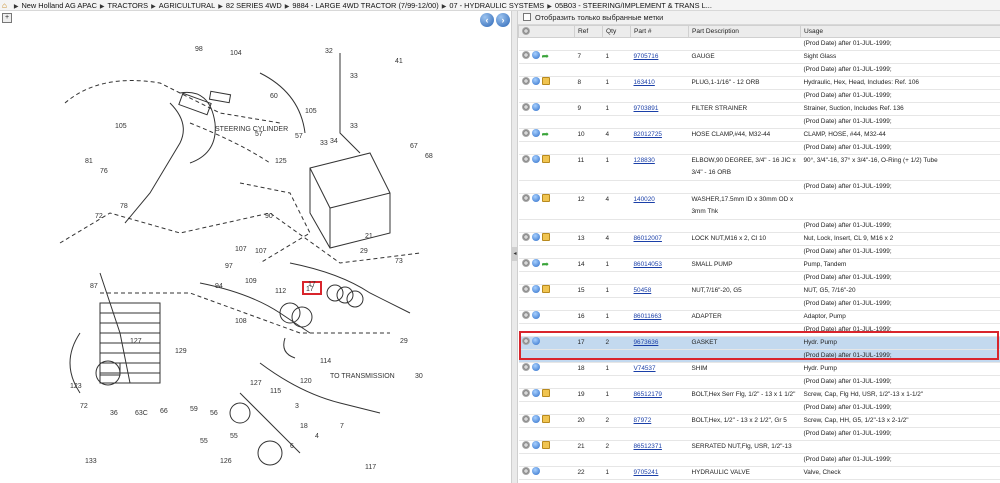  Describe the element at coordinates (58, 5) in the screenshot. I see `breadcrumb-item: New Holland AG APAC` at that location.